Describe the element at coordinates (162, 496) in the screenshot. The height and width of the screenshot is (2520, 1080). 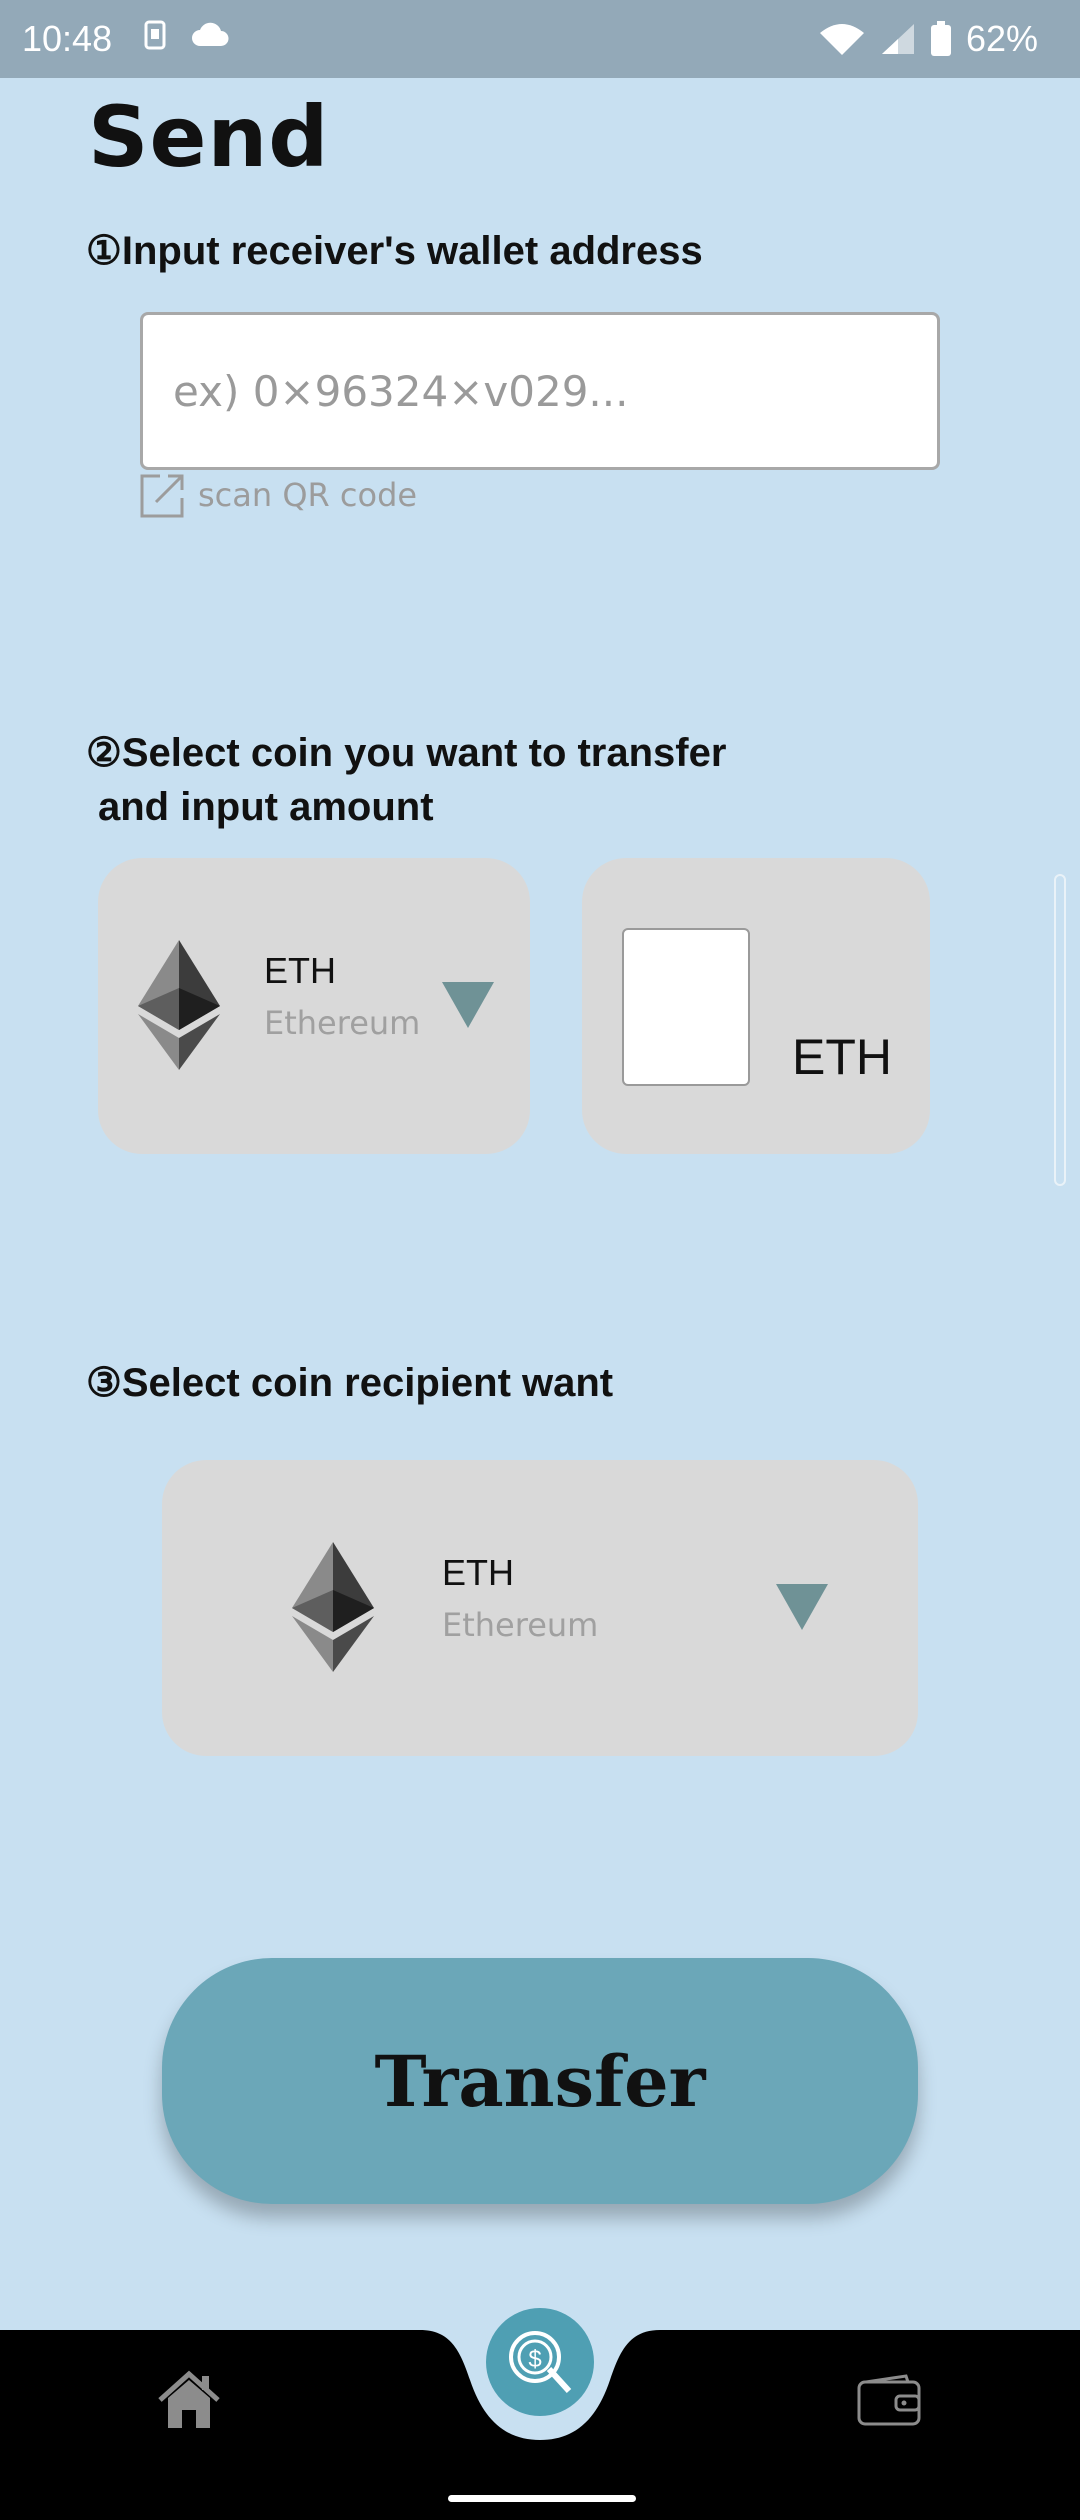
I see `external-link-icon` at that location.